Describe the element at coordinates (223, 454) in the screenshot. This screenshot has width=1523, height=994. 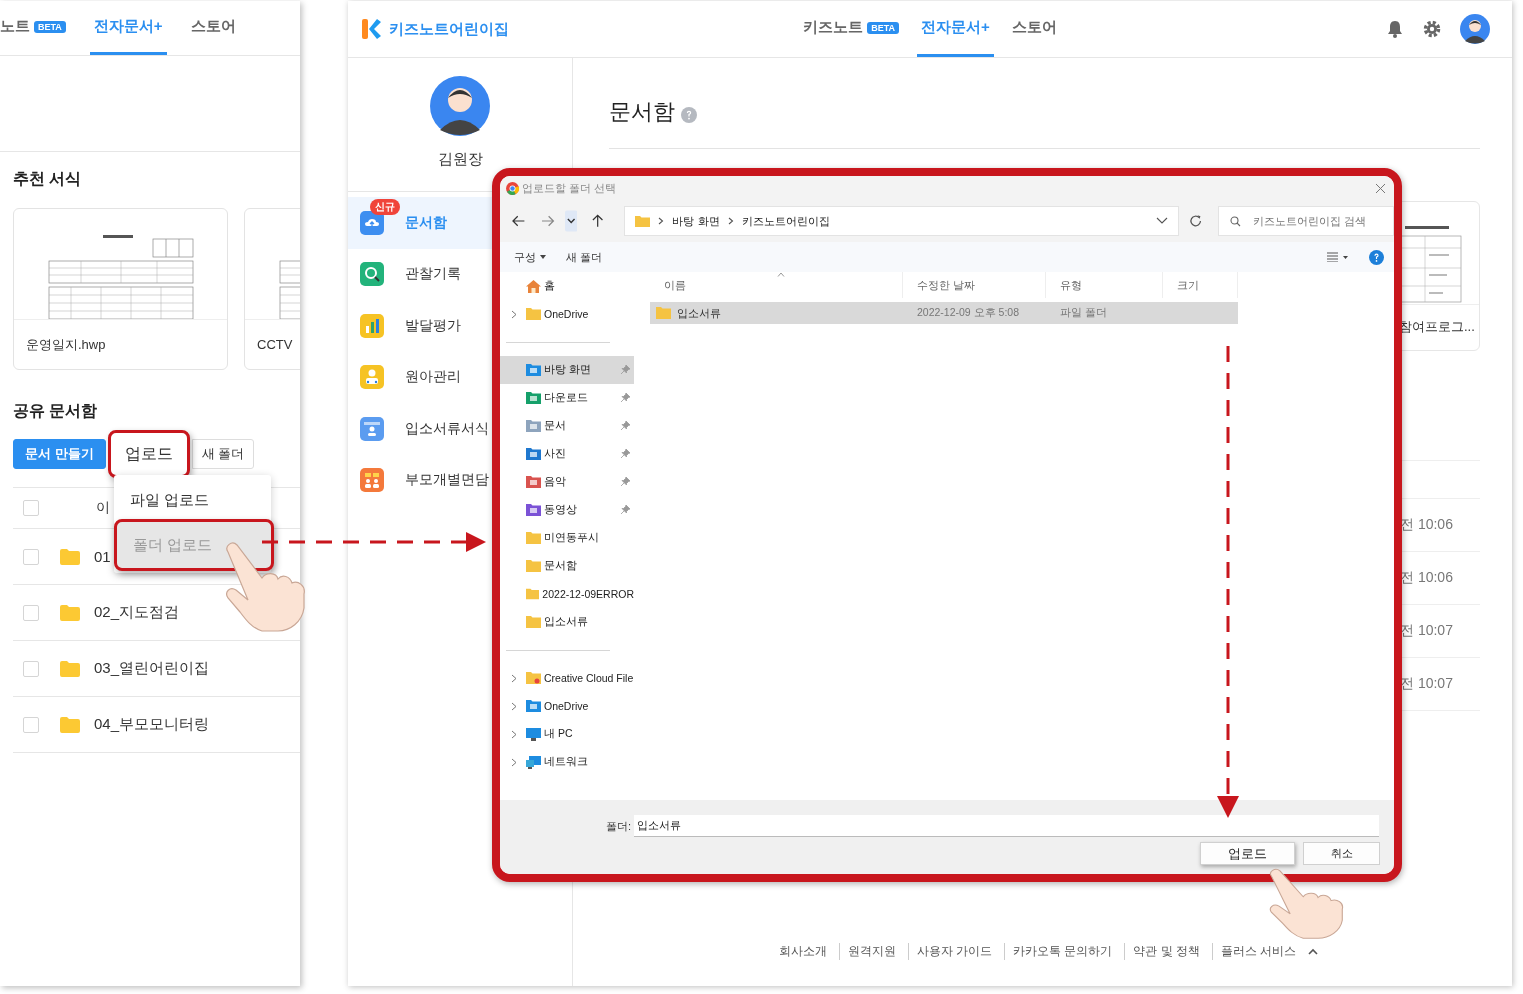
I see `toolbar-button: 새 폴더` at that location.